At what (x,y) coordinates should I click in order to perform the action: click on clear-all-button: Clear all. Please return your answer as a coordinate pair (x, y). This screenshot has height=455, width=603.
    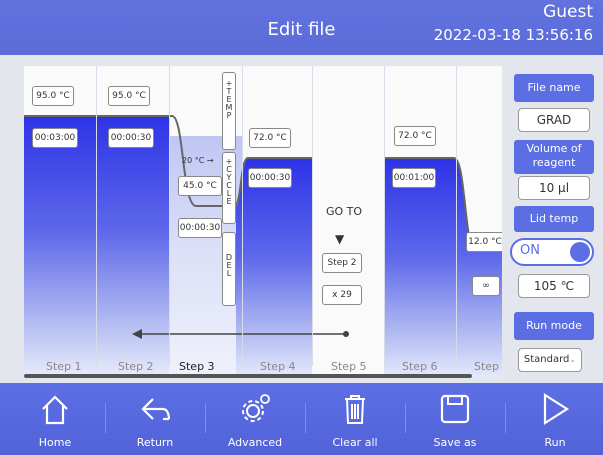
    Looking at the image, I should click on (355, 419).